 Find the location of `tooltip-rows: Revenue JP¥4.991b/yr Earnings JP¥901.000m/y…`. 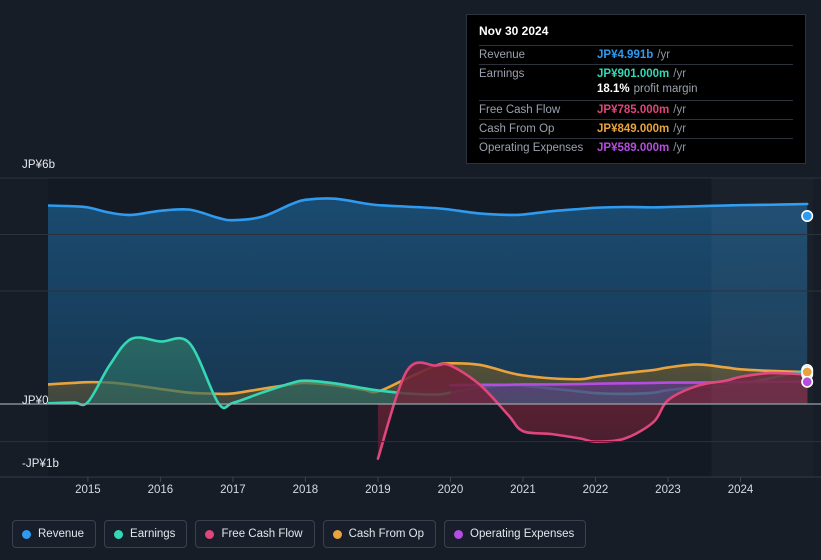

tooltip-rows: Revenue JP¥4.991b/yr Earnings JP¥901.000m/y… is located at coordinates (636, 101).